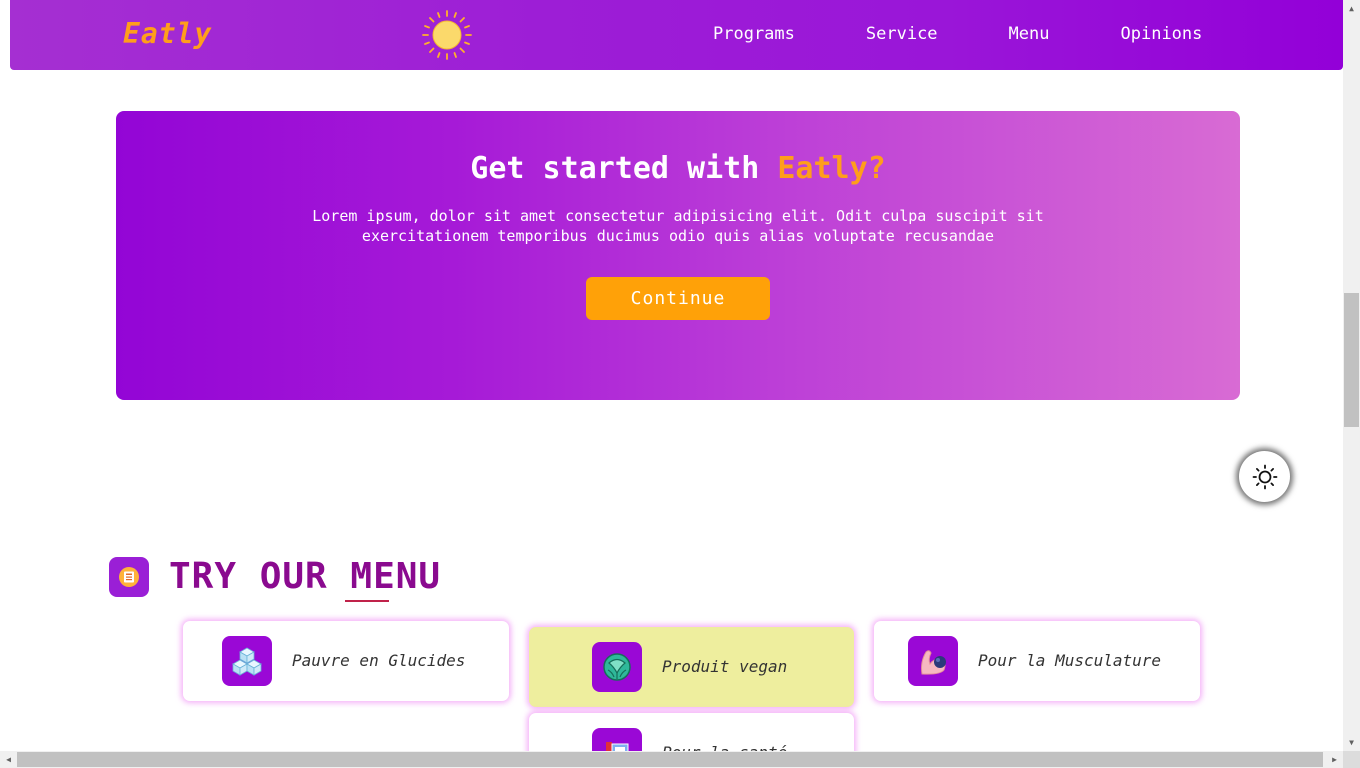 The width and height of the screenshot is (1360, 768). I want to click on menu-section-icon, so click(129, 577).